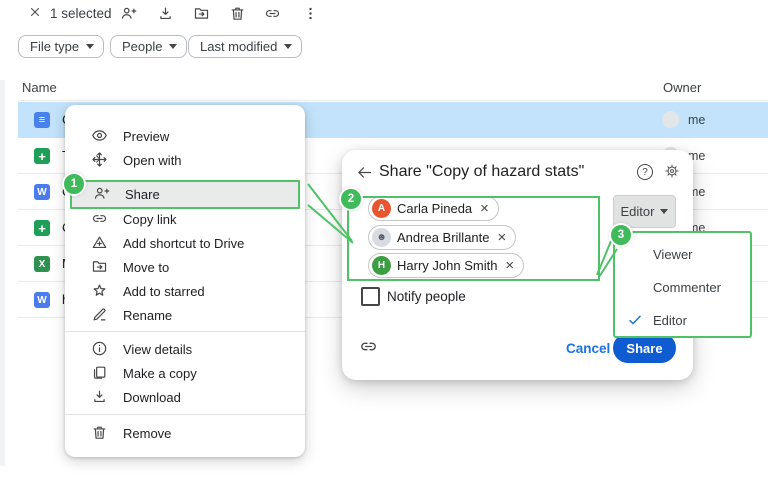  I want to click on role-option-label: Viewer, so click(673, 254).